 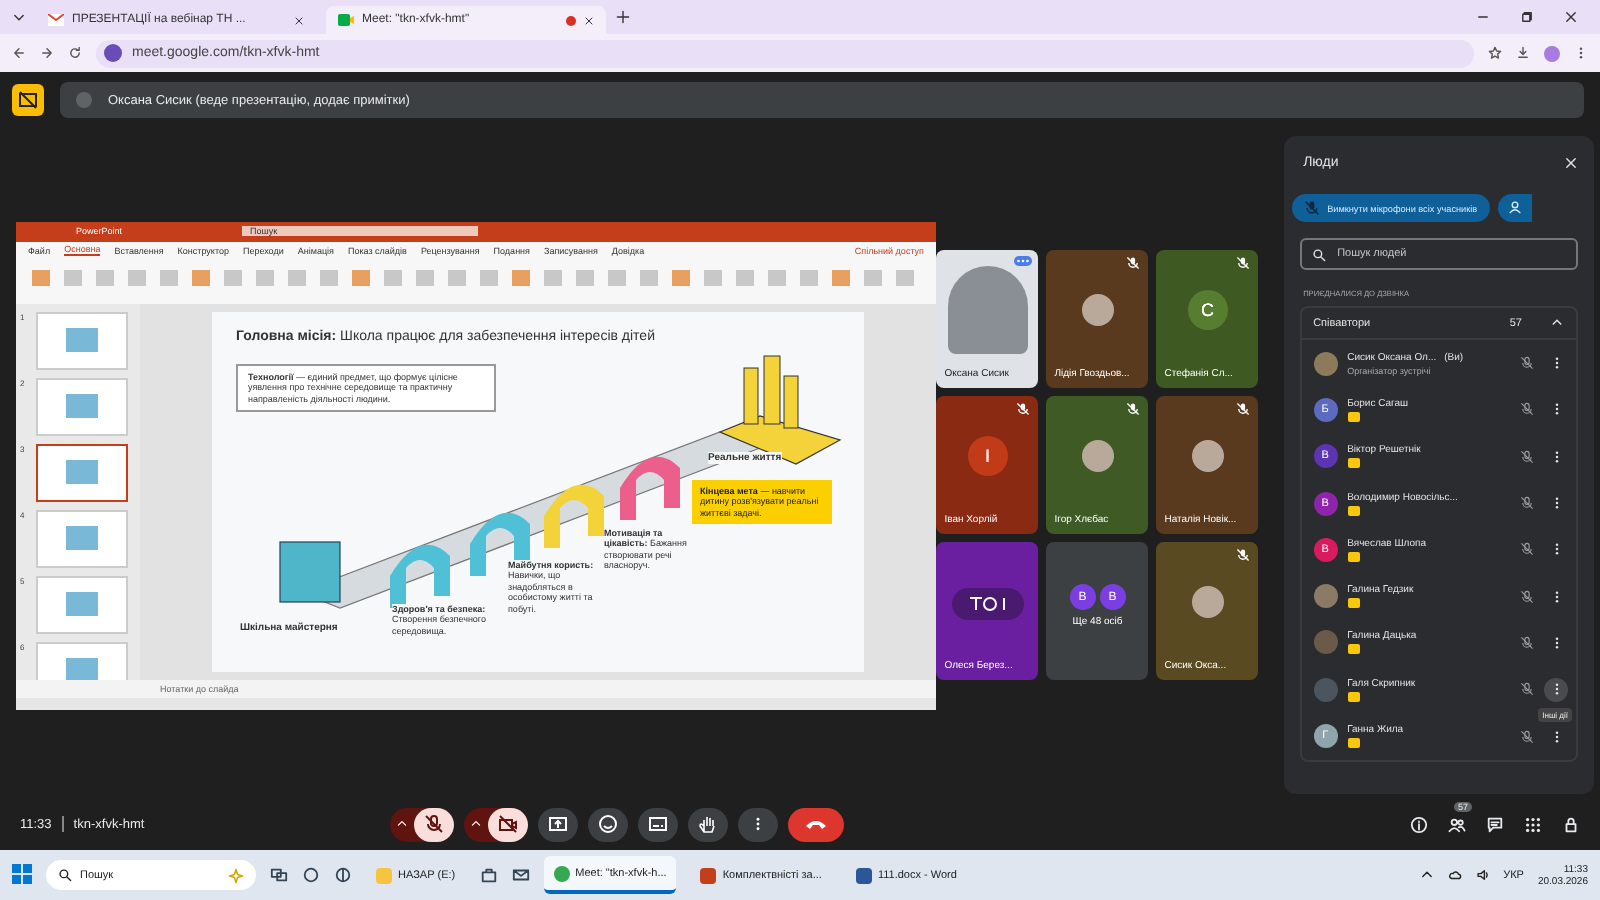 I want to click on hand-icon, so click(x=708, y=824).